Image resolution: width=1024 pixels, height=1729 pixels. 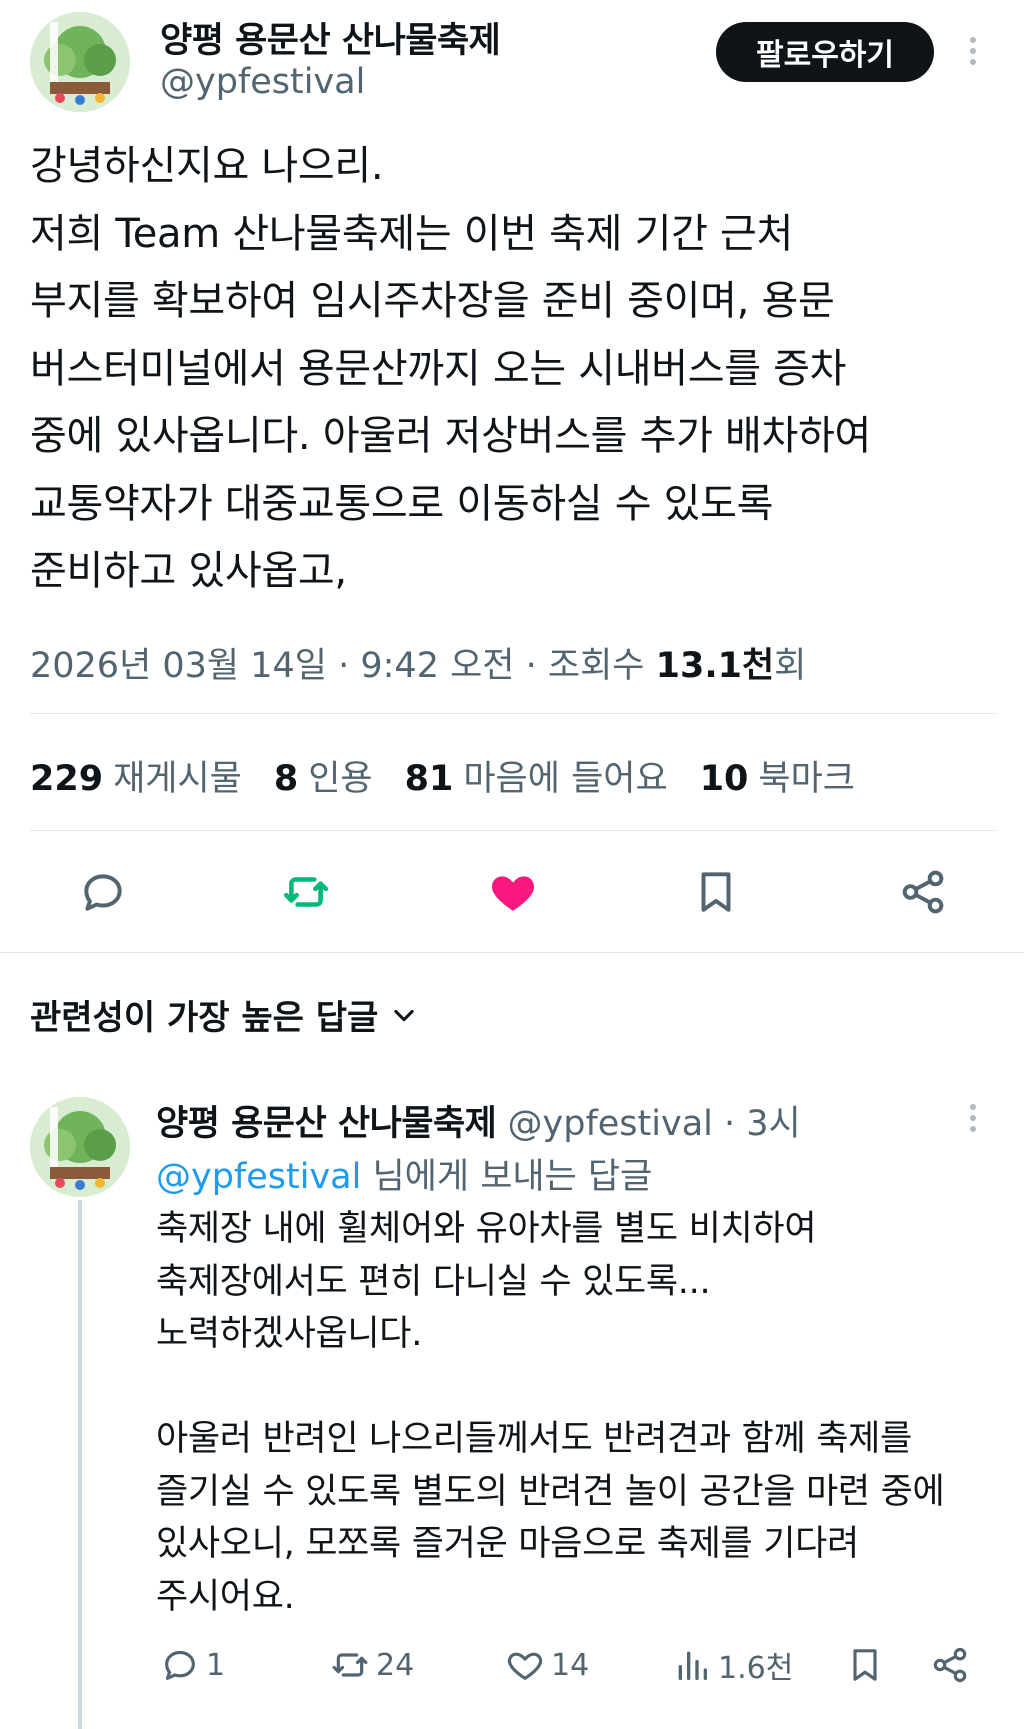 I want to click on view-count: 1.6천, so click(x=756, y=1668).